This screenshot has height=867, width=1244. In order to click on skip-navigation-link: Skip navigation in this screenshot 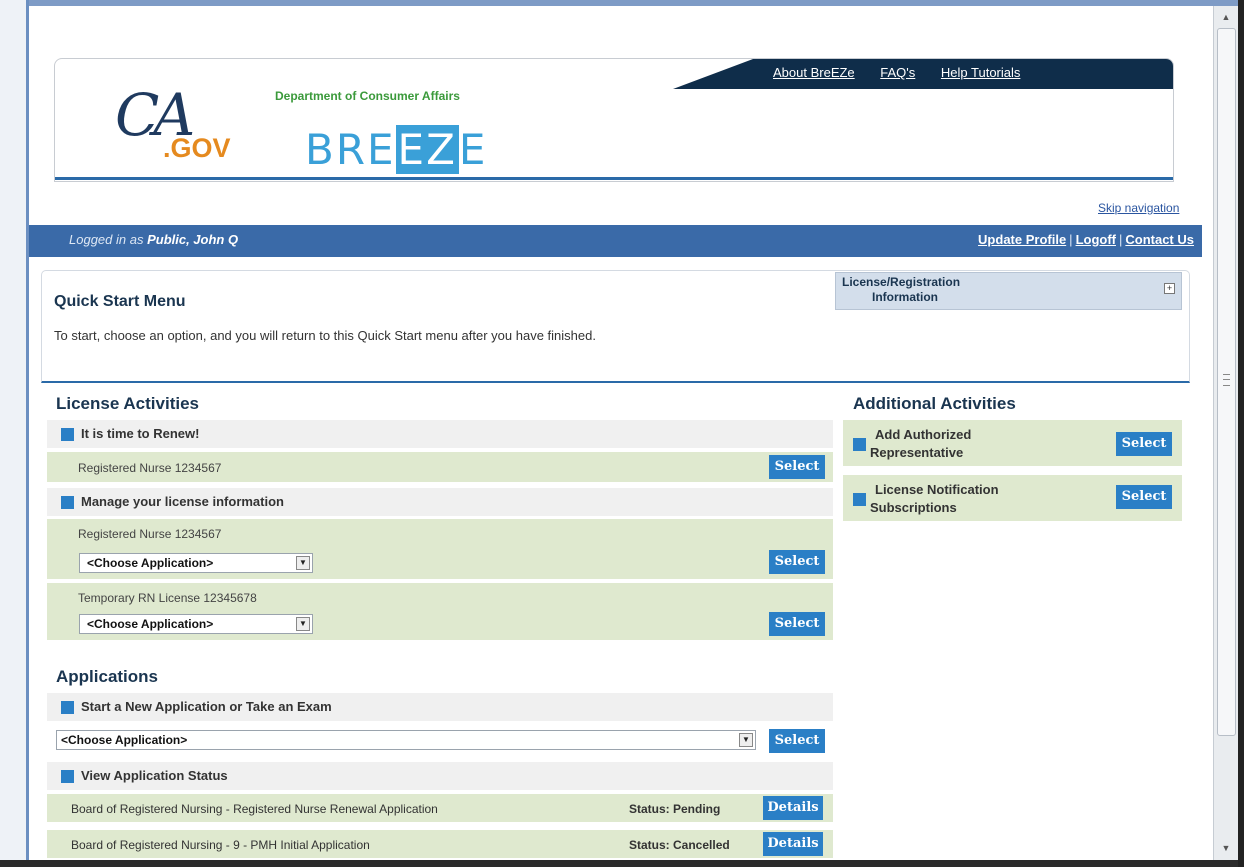, I will do `click(1138, 208)`.